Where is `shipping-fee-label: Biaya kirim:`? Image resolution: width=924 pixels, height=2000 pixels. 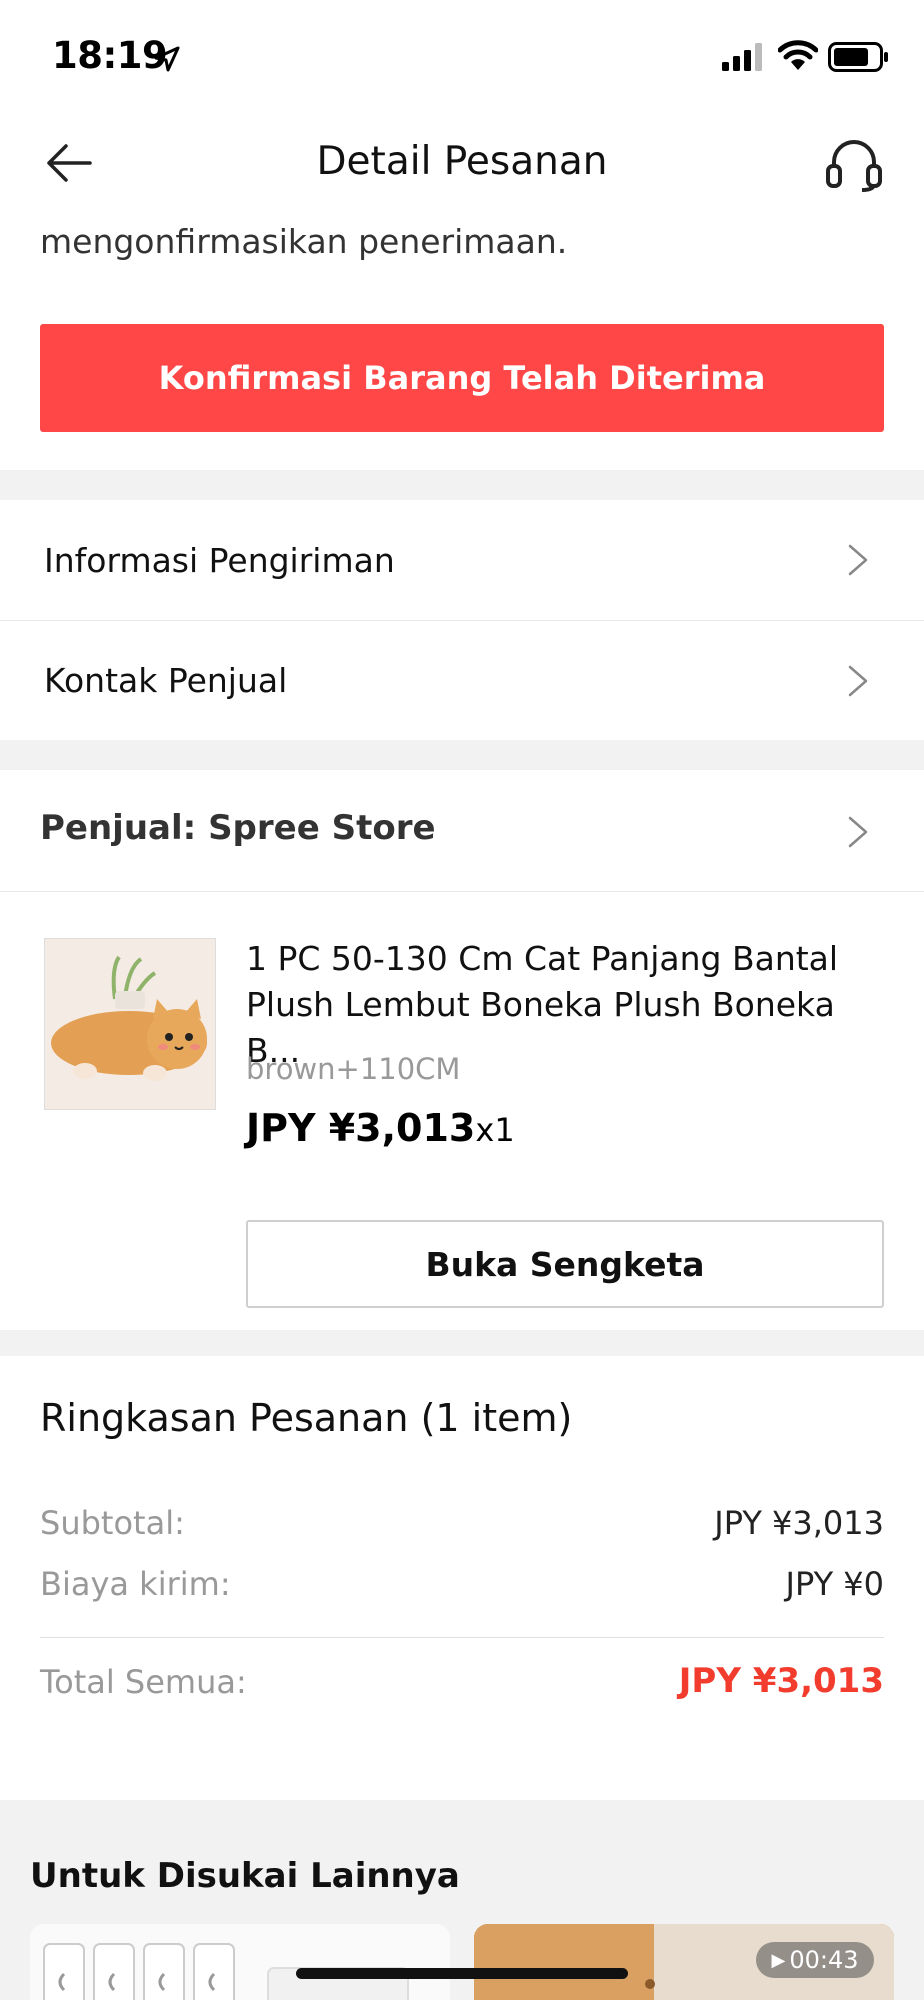 shipping-fee-label: Biaya kirim: is located at coordinates (135, 1584).